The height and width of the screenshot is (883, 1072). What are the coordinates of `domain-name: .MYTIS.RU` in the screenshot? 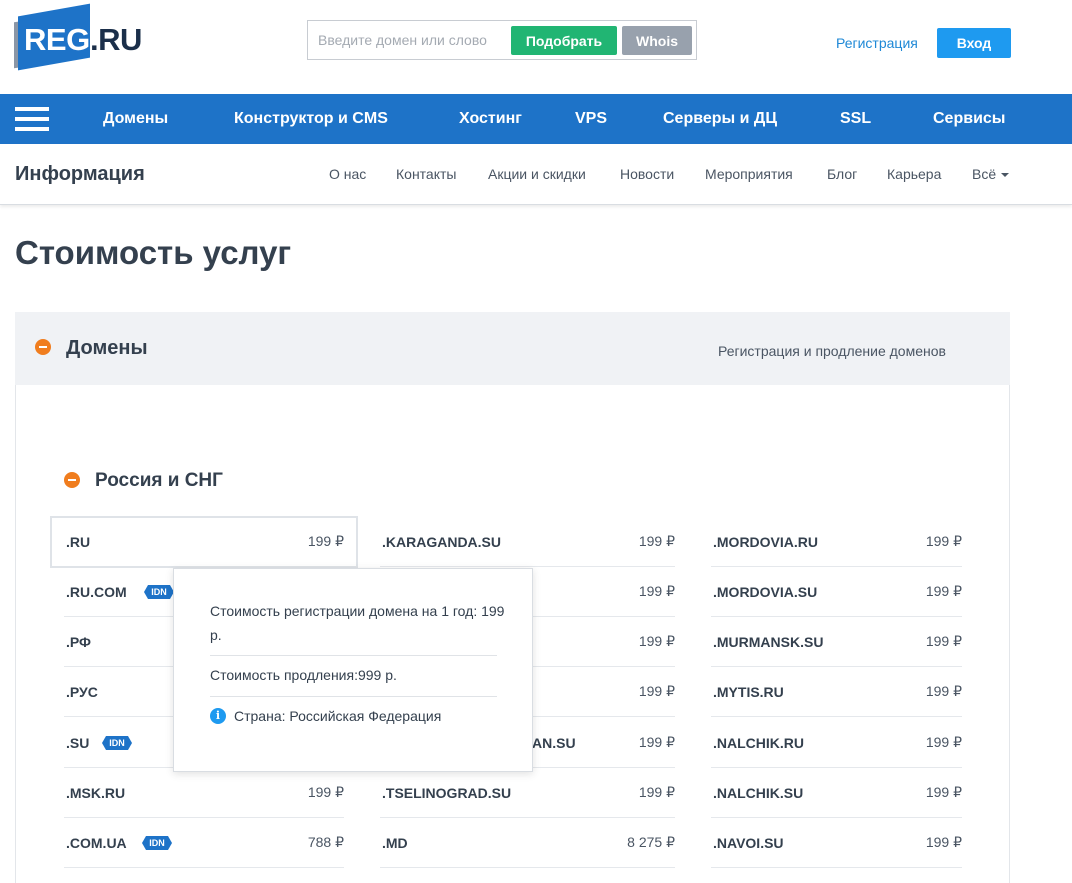 It's located at (748, 692).